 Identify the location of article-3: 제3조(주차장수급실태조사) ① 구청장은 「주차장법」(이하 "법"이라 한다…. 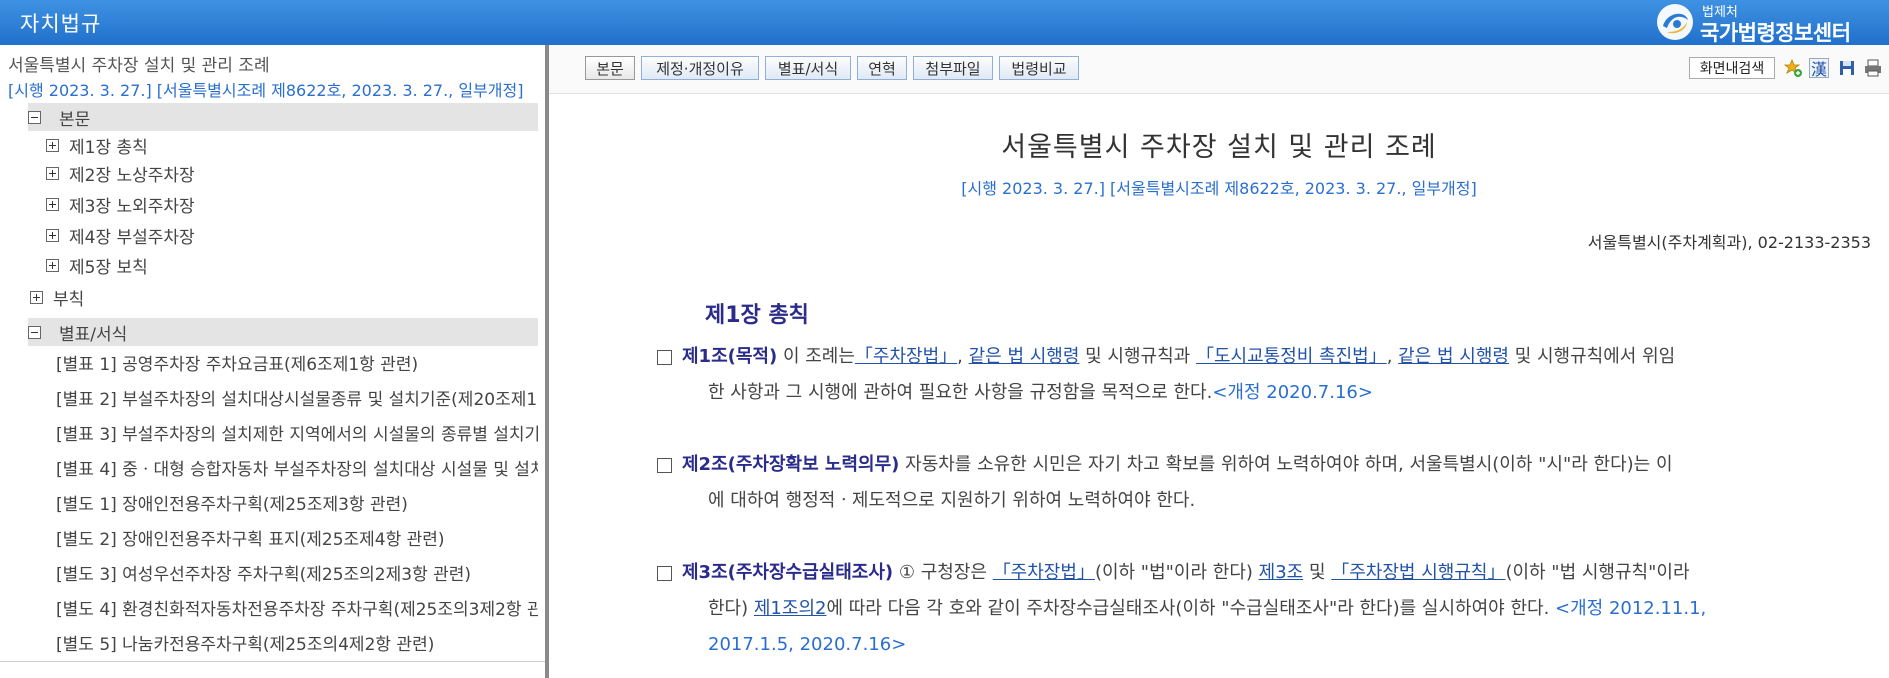
(1269, 609).